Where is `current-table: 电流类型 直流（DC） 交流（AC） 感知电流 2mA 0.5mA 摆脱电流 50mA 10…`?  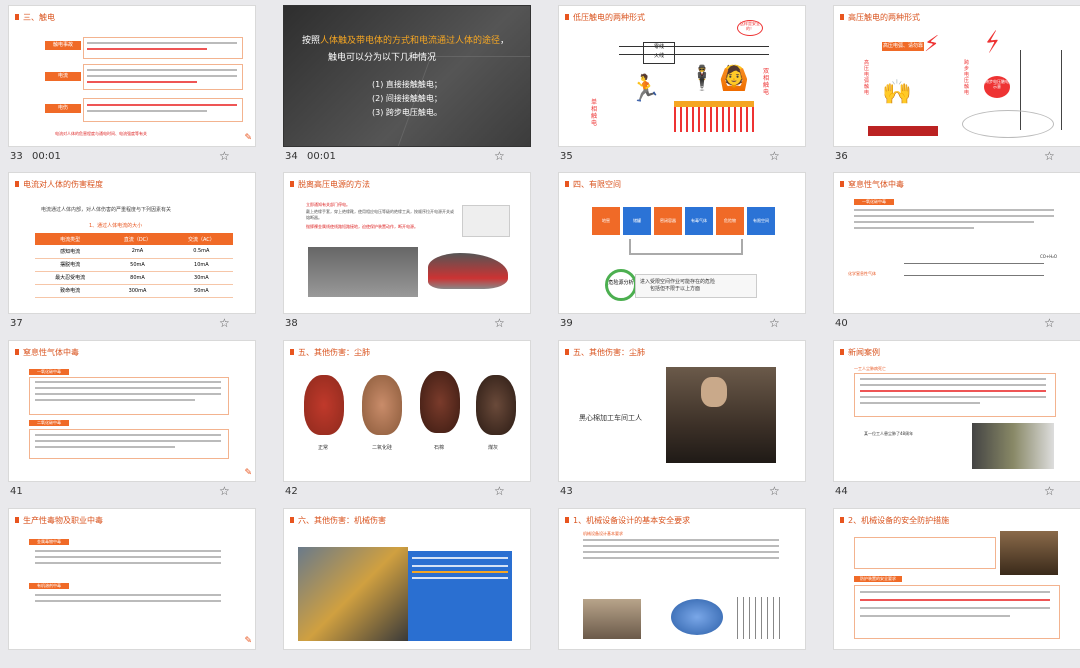
current-table: 电流类型 直流（DC） 交流（AC） 感知电流 2mA 0.5mA 摆脱电流 50mA 10… is located at coordinates (134, 265).